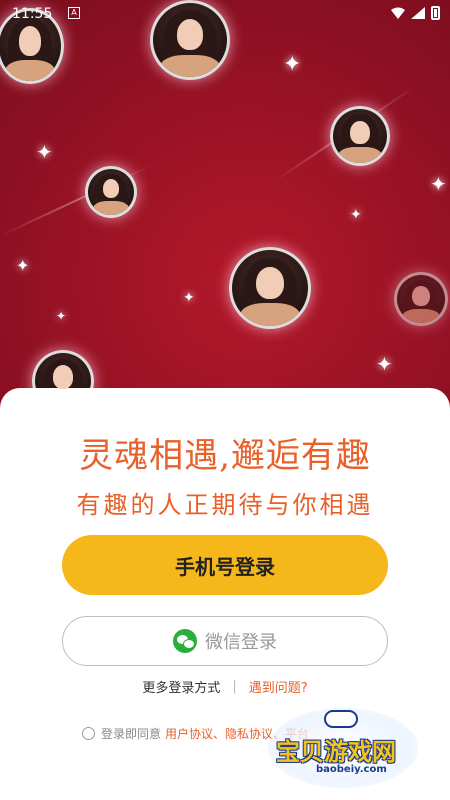  What do you see at coordinates (336, 752) in the screenshot?
I see `watermark-title: 宝贝游戏网` at bounding box center [336, 752].